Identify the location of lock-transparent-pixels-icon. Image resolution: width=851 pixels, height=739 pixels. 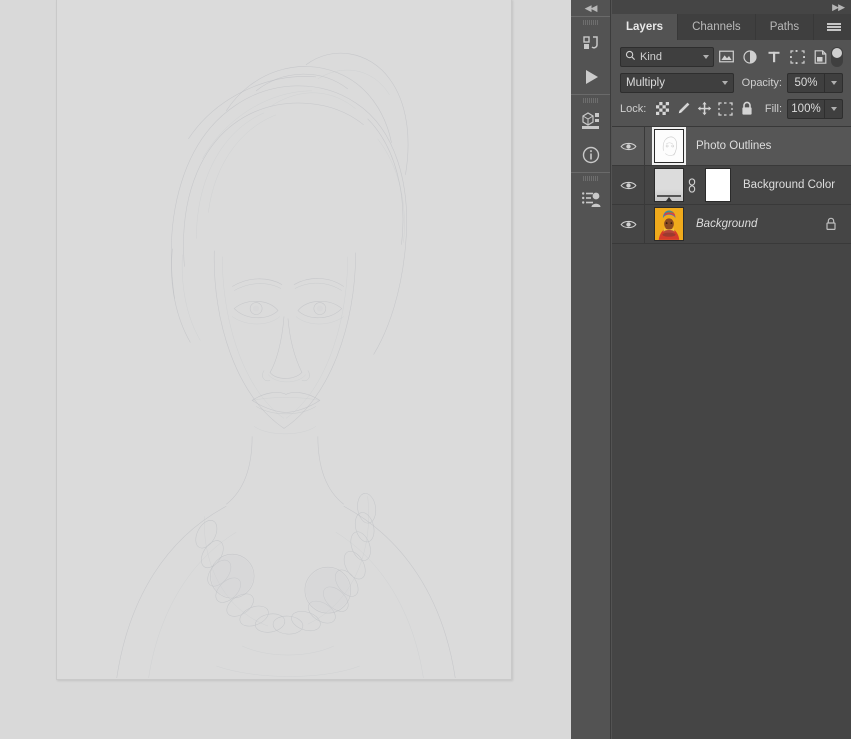
(662, 109).